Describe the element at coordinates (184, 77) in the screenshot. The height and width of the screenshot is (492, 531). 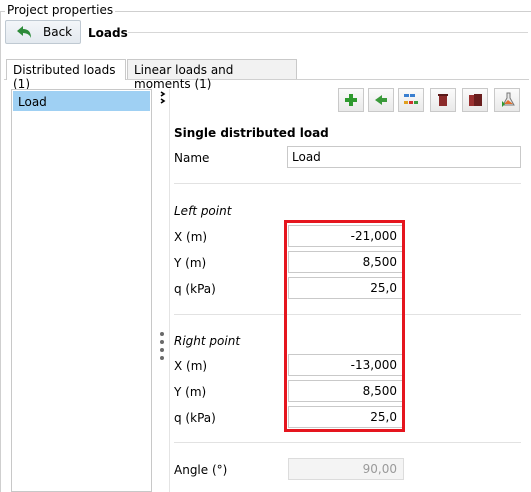
I see `tab-label: Linear loads and moments (1)` at that location.